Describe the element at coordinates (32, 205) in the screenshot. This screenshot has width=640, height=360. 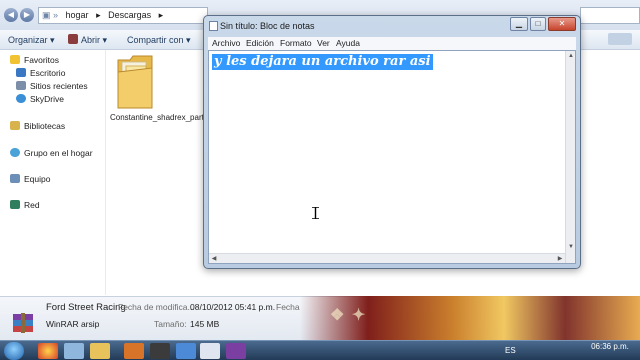
I see `nav-label: Red` at that location.